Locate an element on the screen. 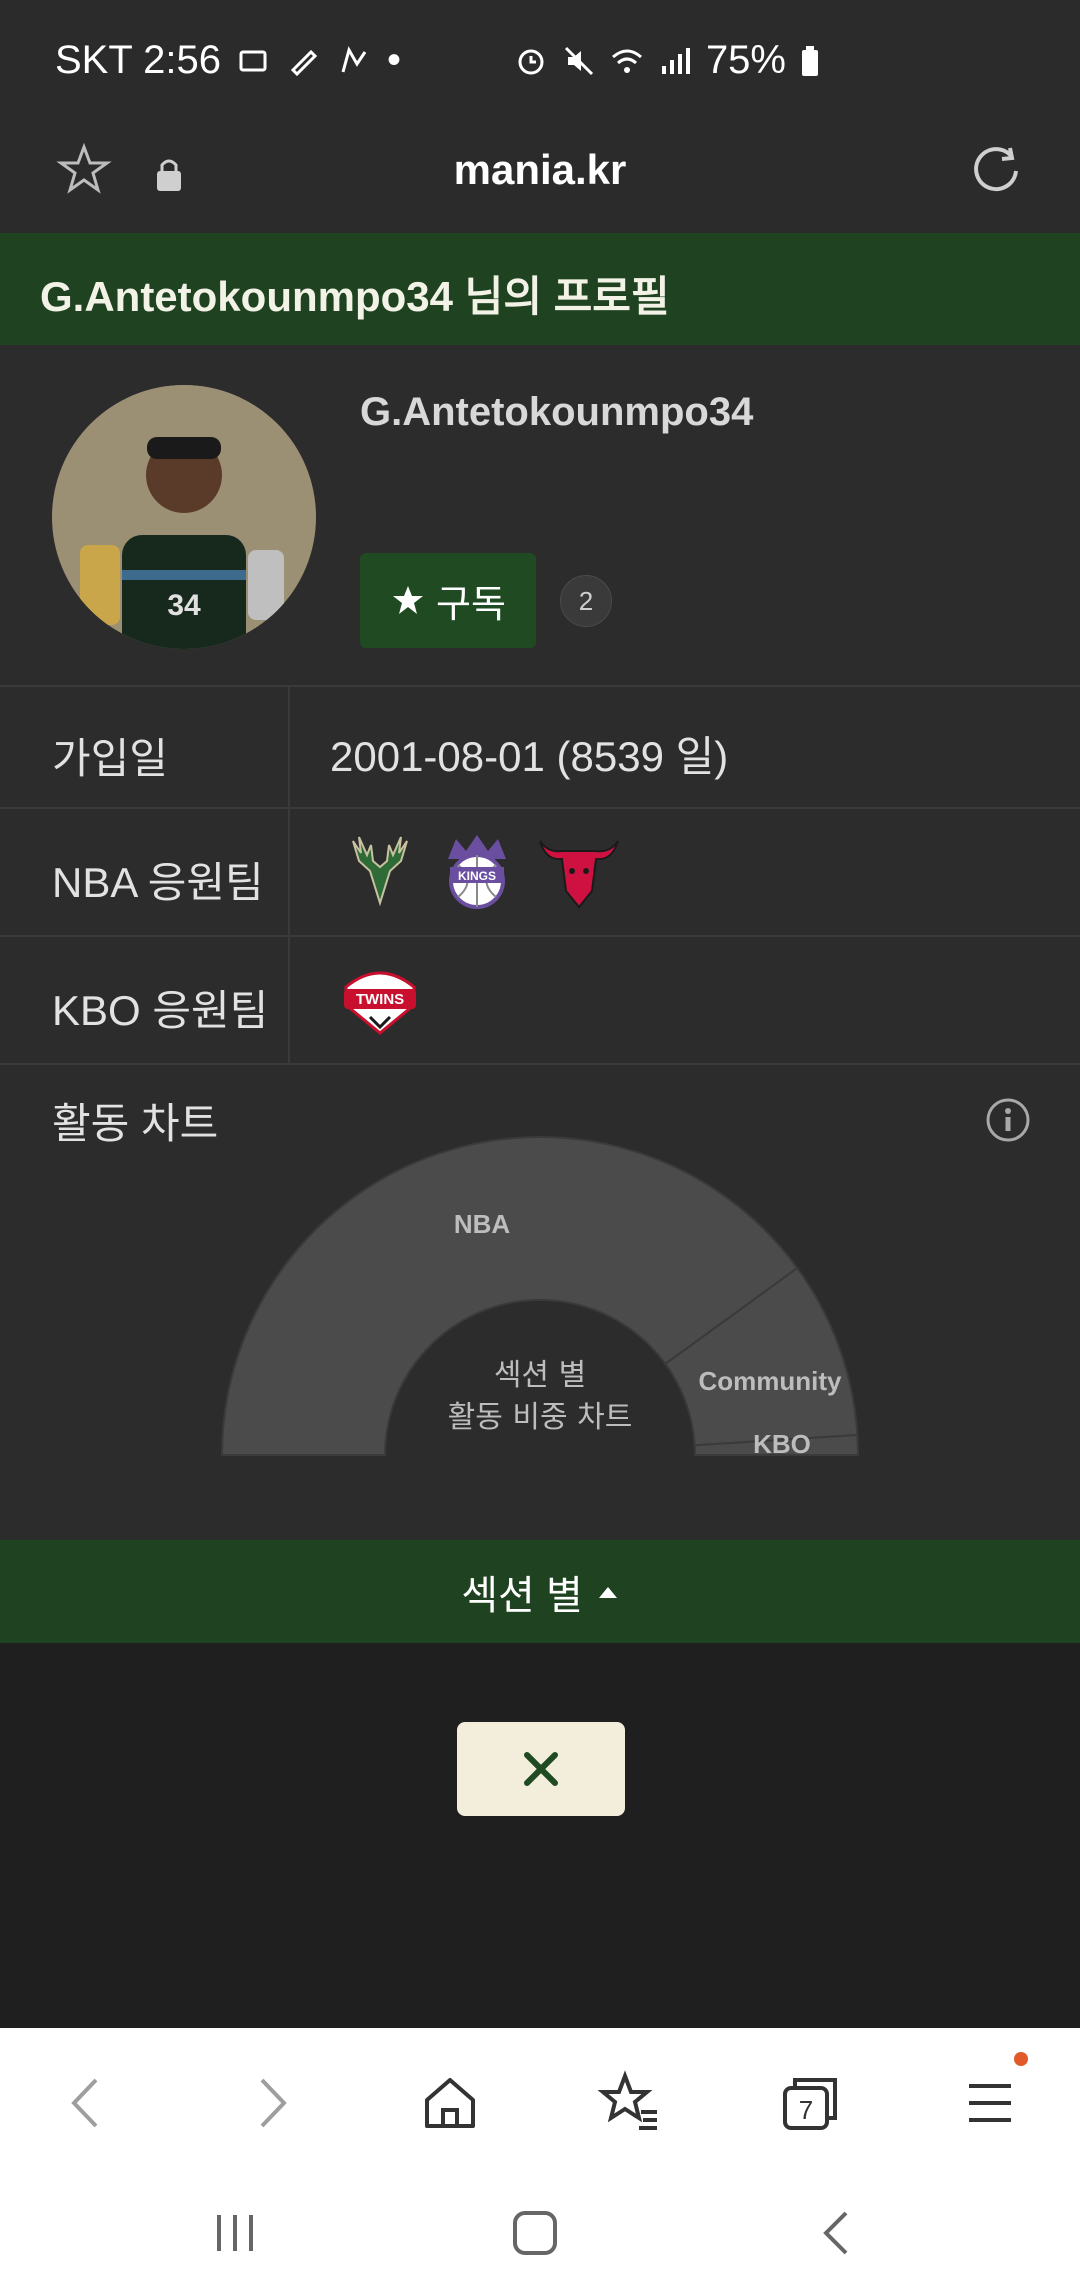 Image resolution: width=1080 pixels, height=2280 pixels. status-bar: SKT 2:56 • 75% is located at coordinates (540, 59).